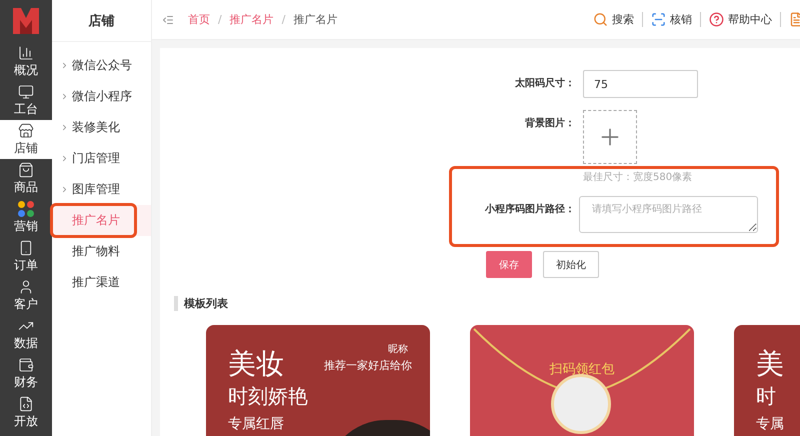  Describe the element at coordinates (101, 282) in the screenshot. I see `submenu-item: 推广渠道` at that location.